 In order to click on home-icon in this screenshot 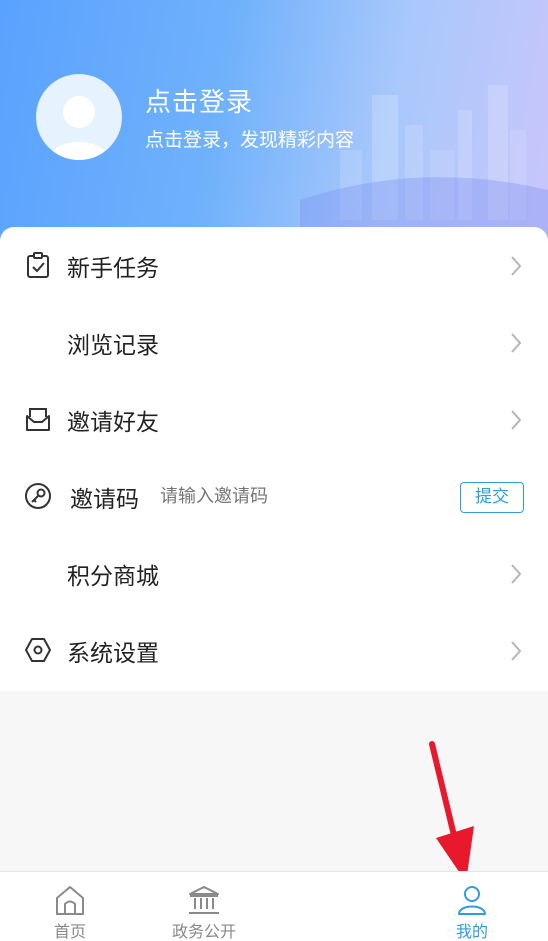, I will do `click(70, 900)`.